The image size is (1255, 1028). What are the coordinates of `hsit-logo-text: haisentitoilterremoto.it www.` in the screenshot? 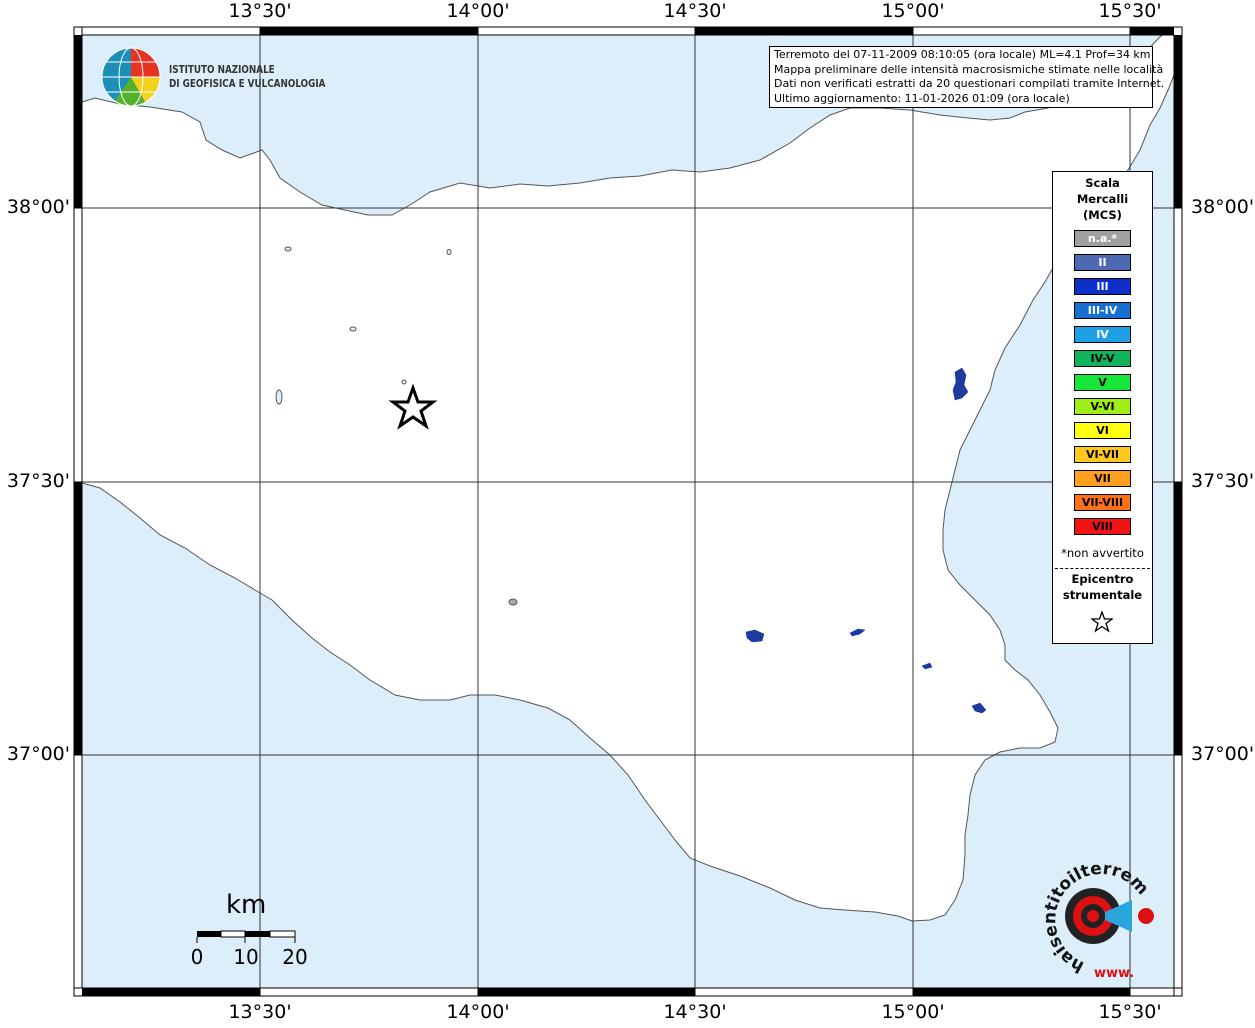 It's located at (1091, 917).